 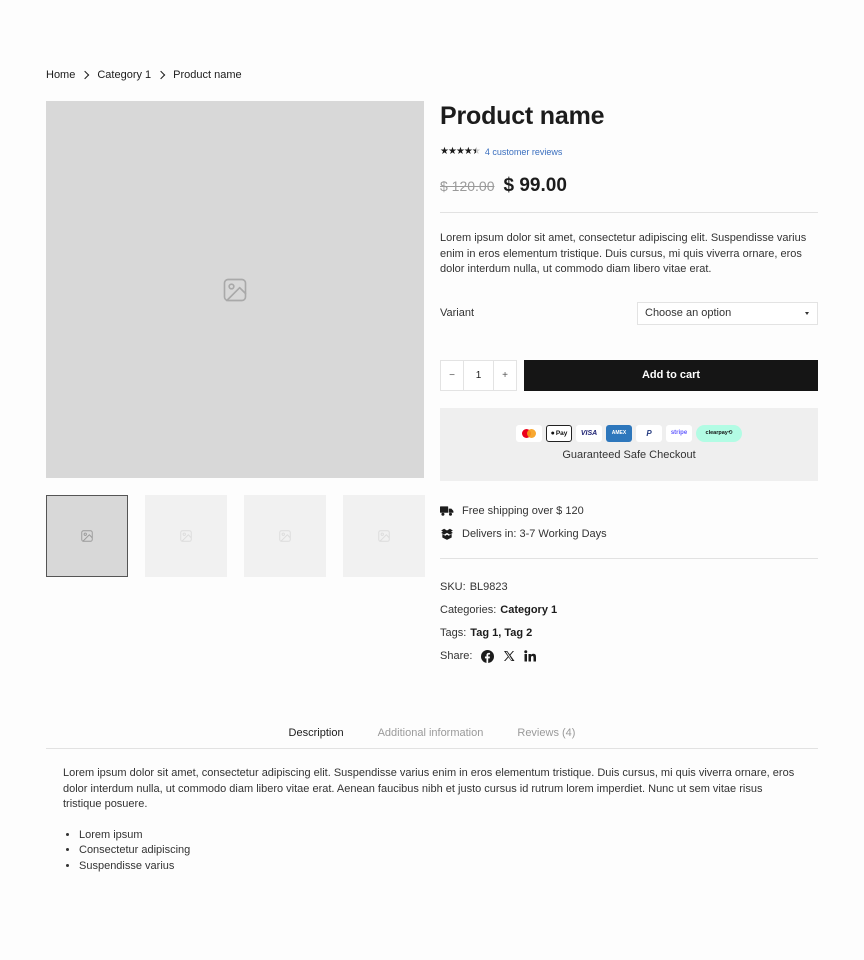 I want to click on delivery-time-line: Delivers in: 3-7 Working Days, so click(x=629, y=534).